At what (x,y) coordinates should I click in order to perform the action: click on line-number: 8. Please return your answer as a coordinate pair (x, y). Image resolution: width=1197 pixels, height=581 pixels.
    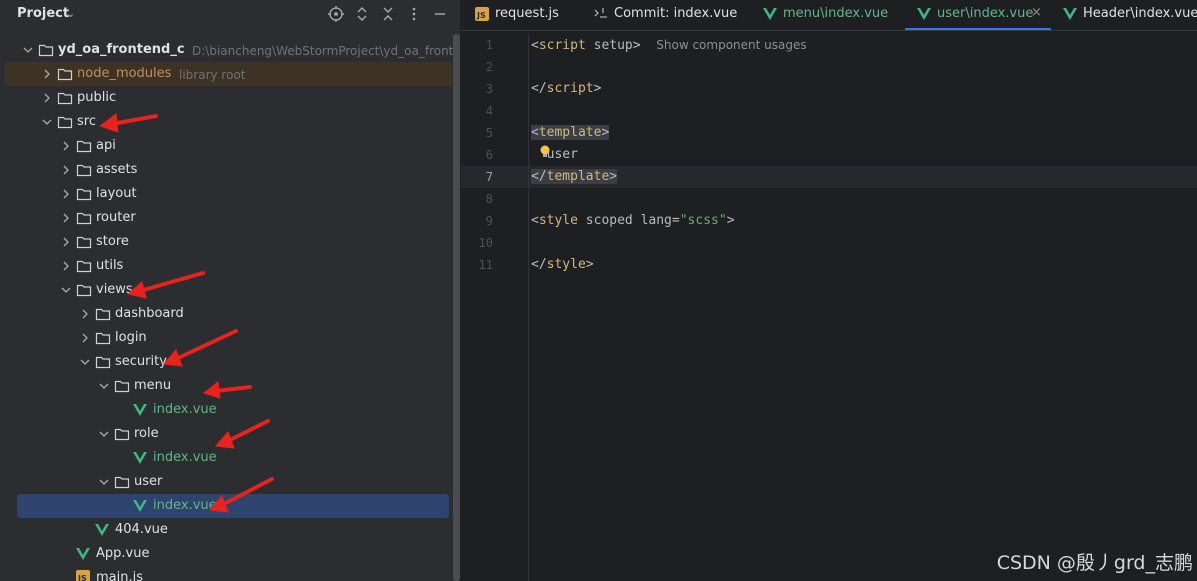
    Looking at the image, I should click on (489, 199).